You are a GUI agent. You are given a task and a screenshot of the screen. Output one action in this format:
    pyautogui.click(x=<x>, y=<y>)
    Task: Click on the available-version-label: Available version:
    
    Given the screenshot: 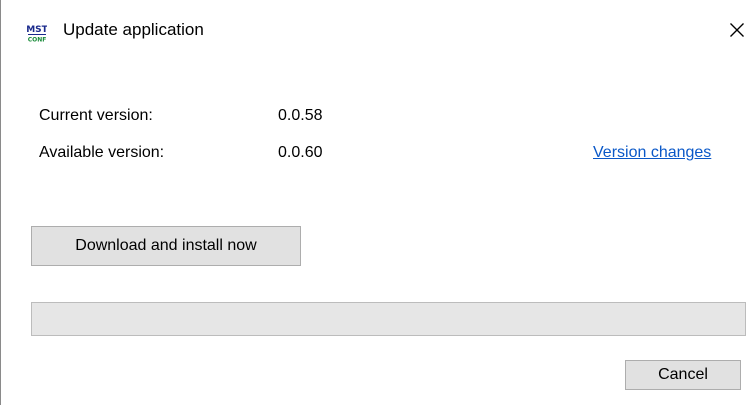 What is the action you would take?
    pyautogui.click(x=102, y=152)
    